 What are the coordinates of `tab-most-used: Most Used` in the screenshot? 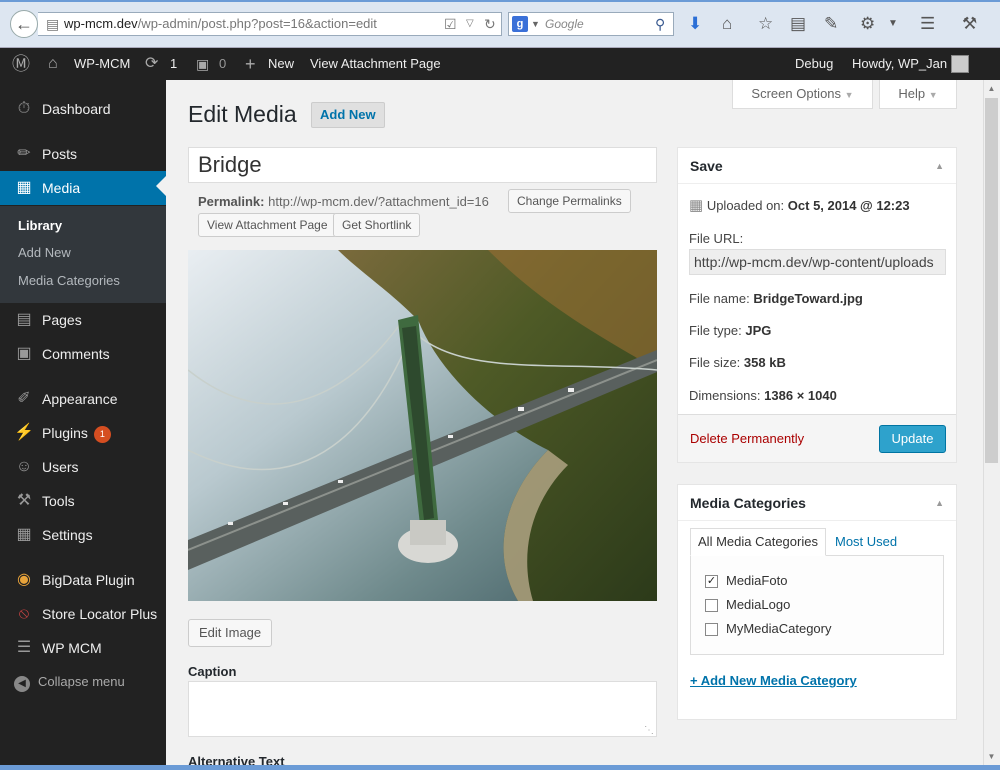 It's located at (866, 542).